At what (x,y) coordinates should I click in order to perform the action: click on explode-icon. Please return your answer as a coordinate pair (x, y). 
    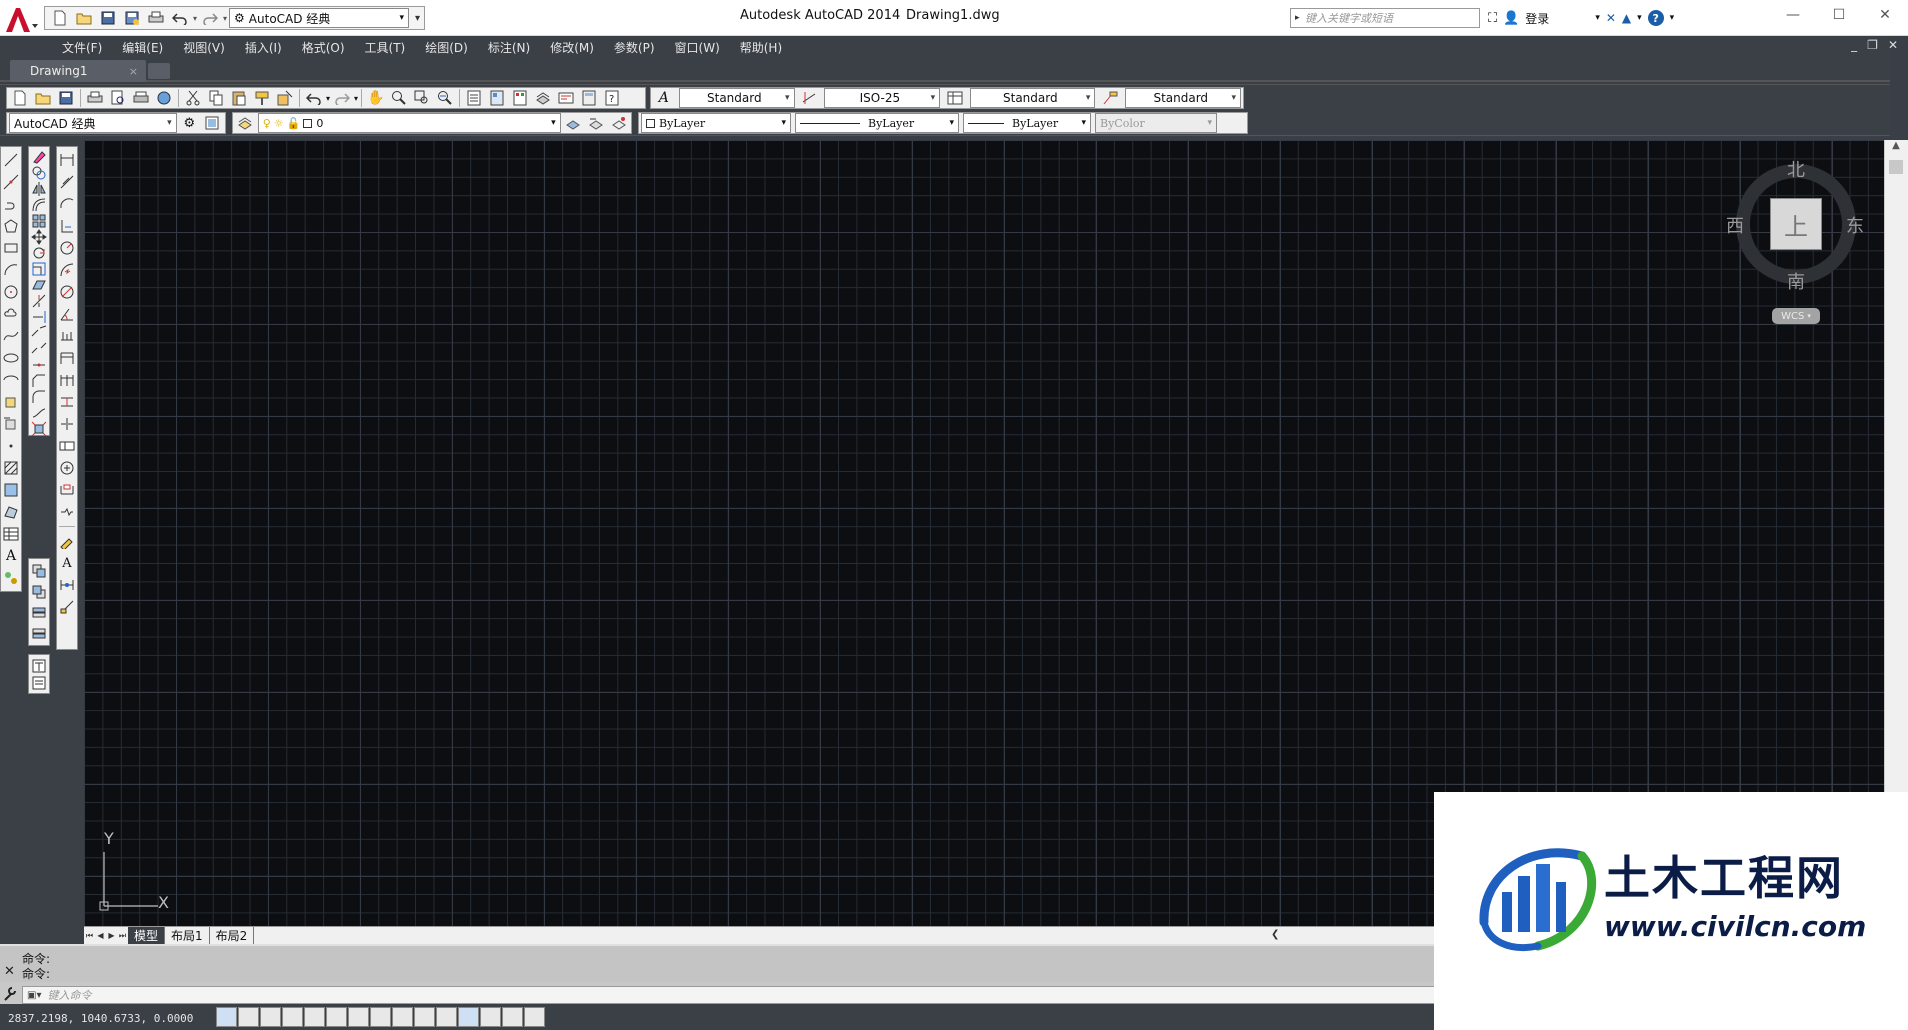
    Looking at the image, I should click on (39, 429).